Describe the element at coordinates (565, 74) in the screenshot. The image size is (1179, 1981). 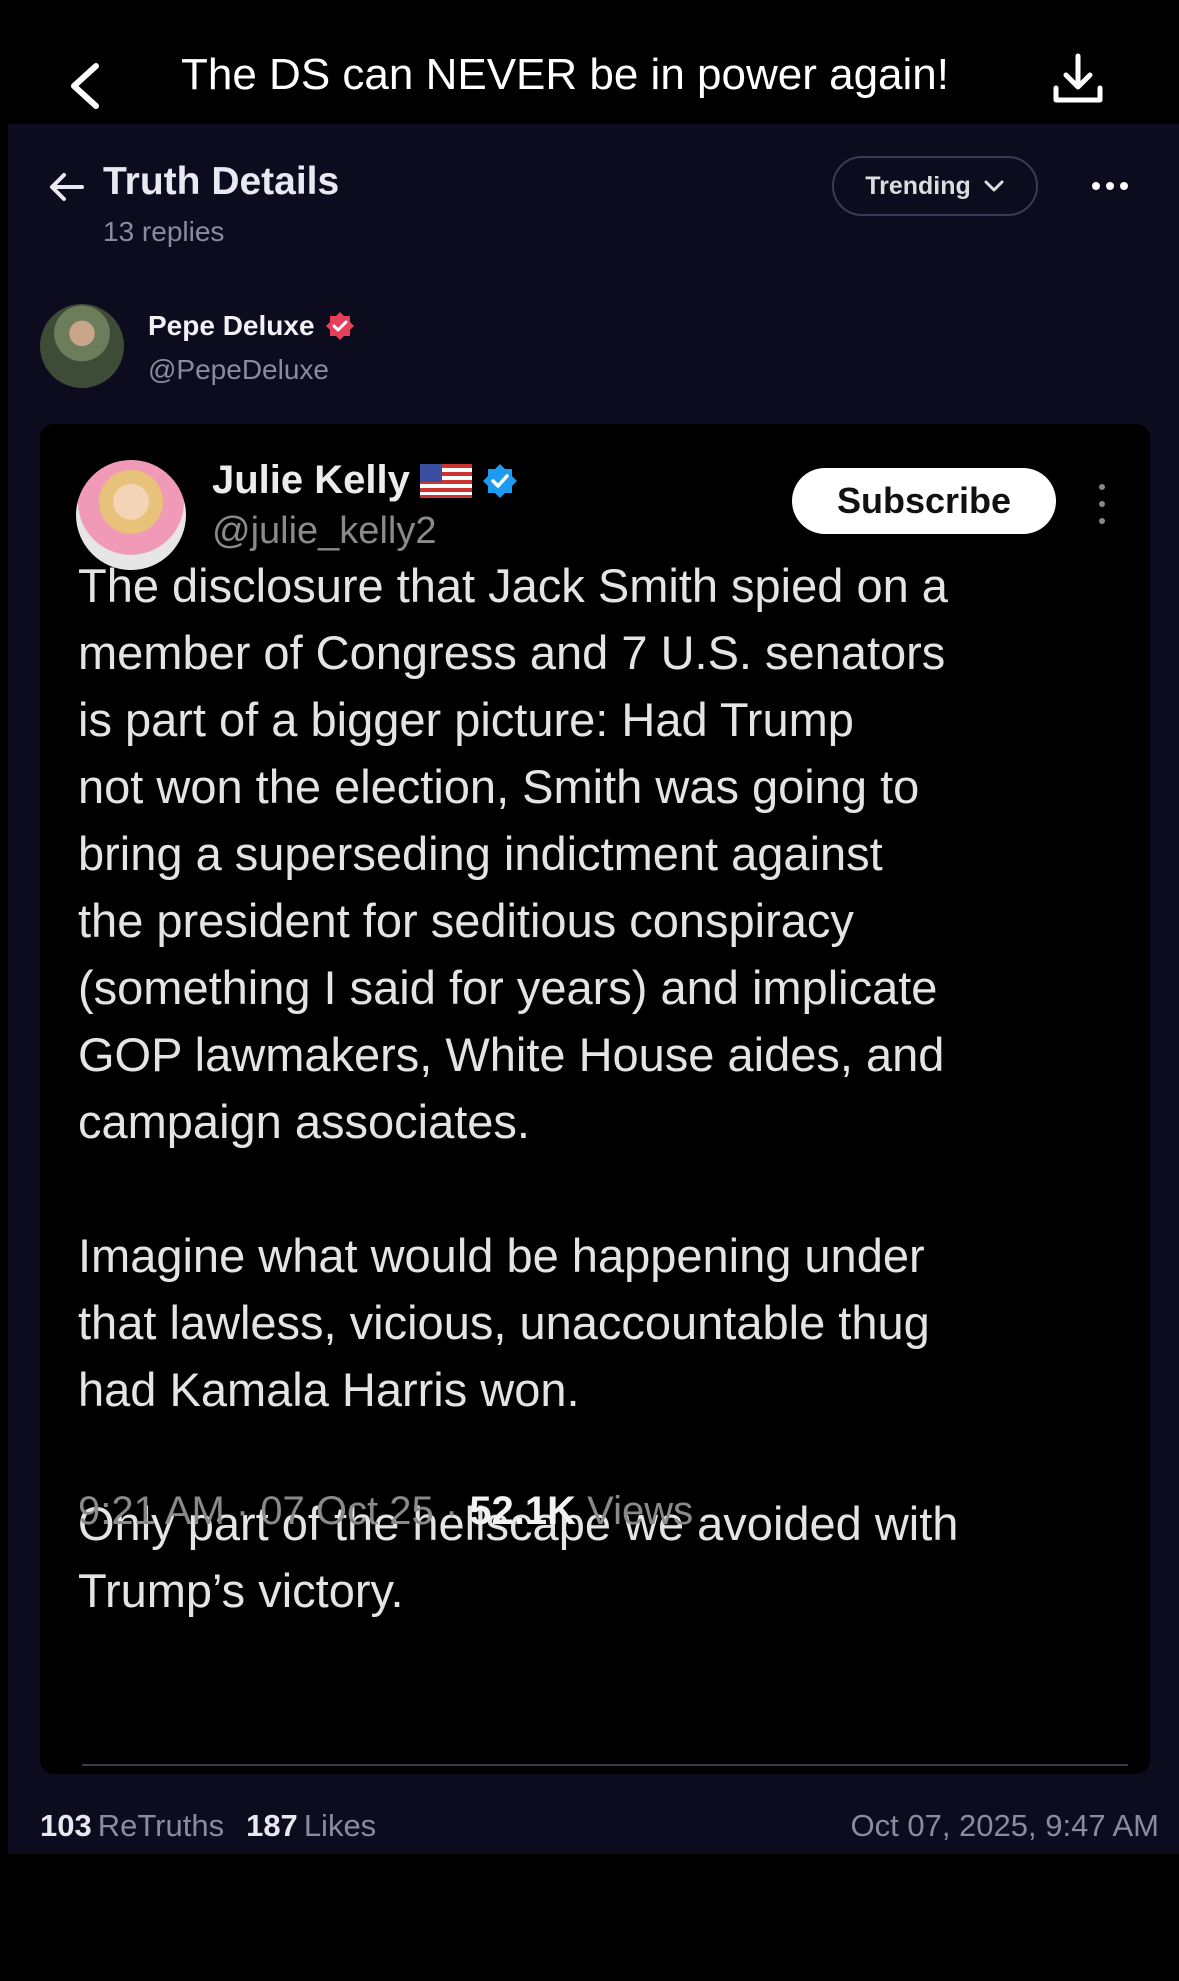
I see `page-title: The DS can NEVER be in power again!` at that location.